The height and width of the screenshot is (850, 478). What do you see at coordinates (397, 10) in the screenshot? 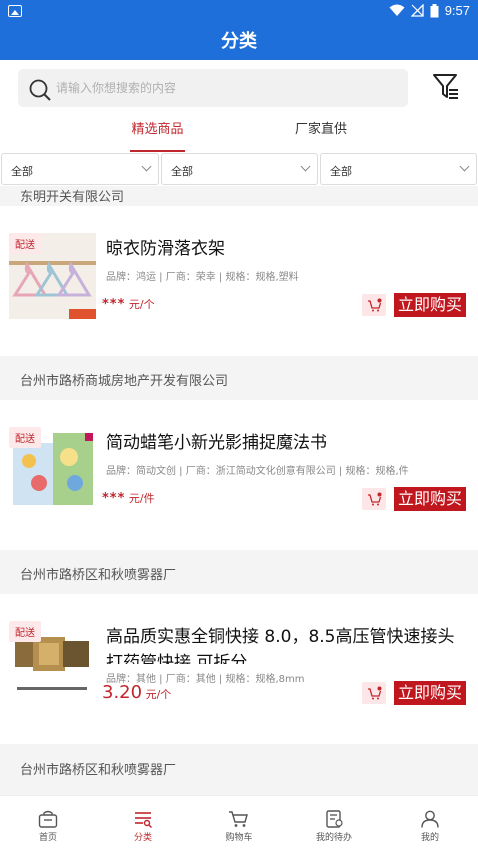
I see `wifi-icon` at bounding box center [397, 10].